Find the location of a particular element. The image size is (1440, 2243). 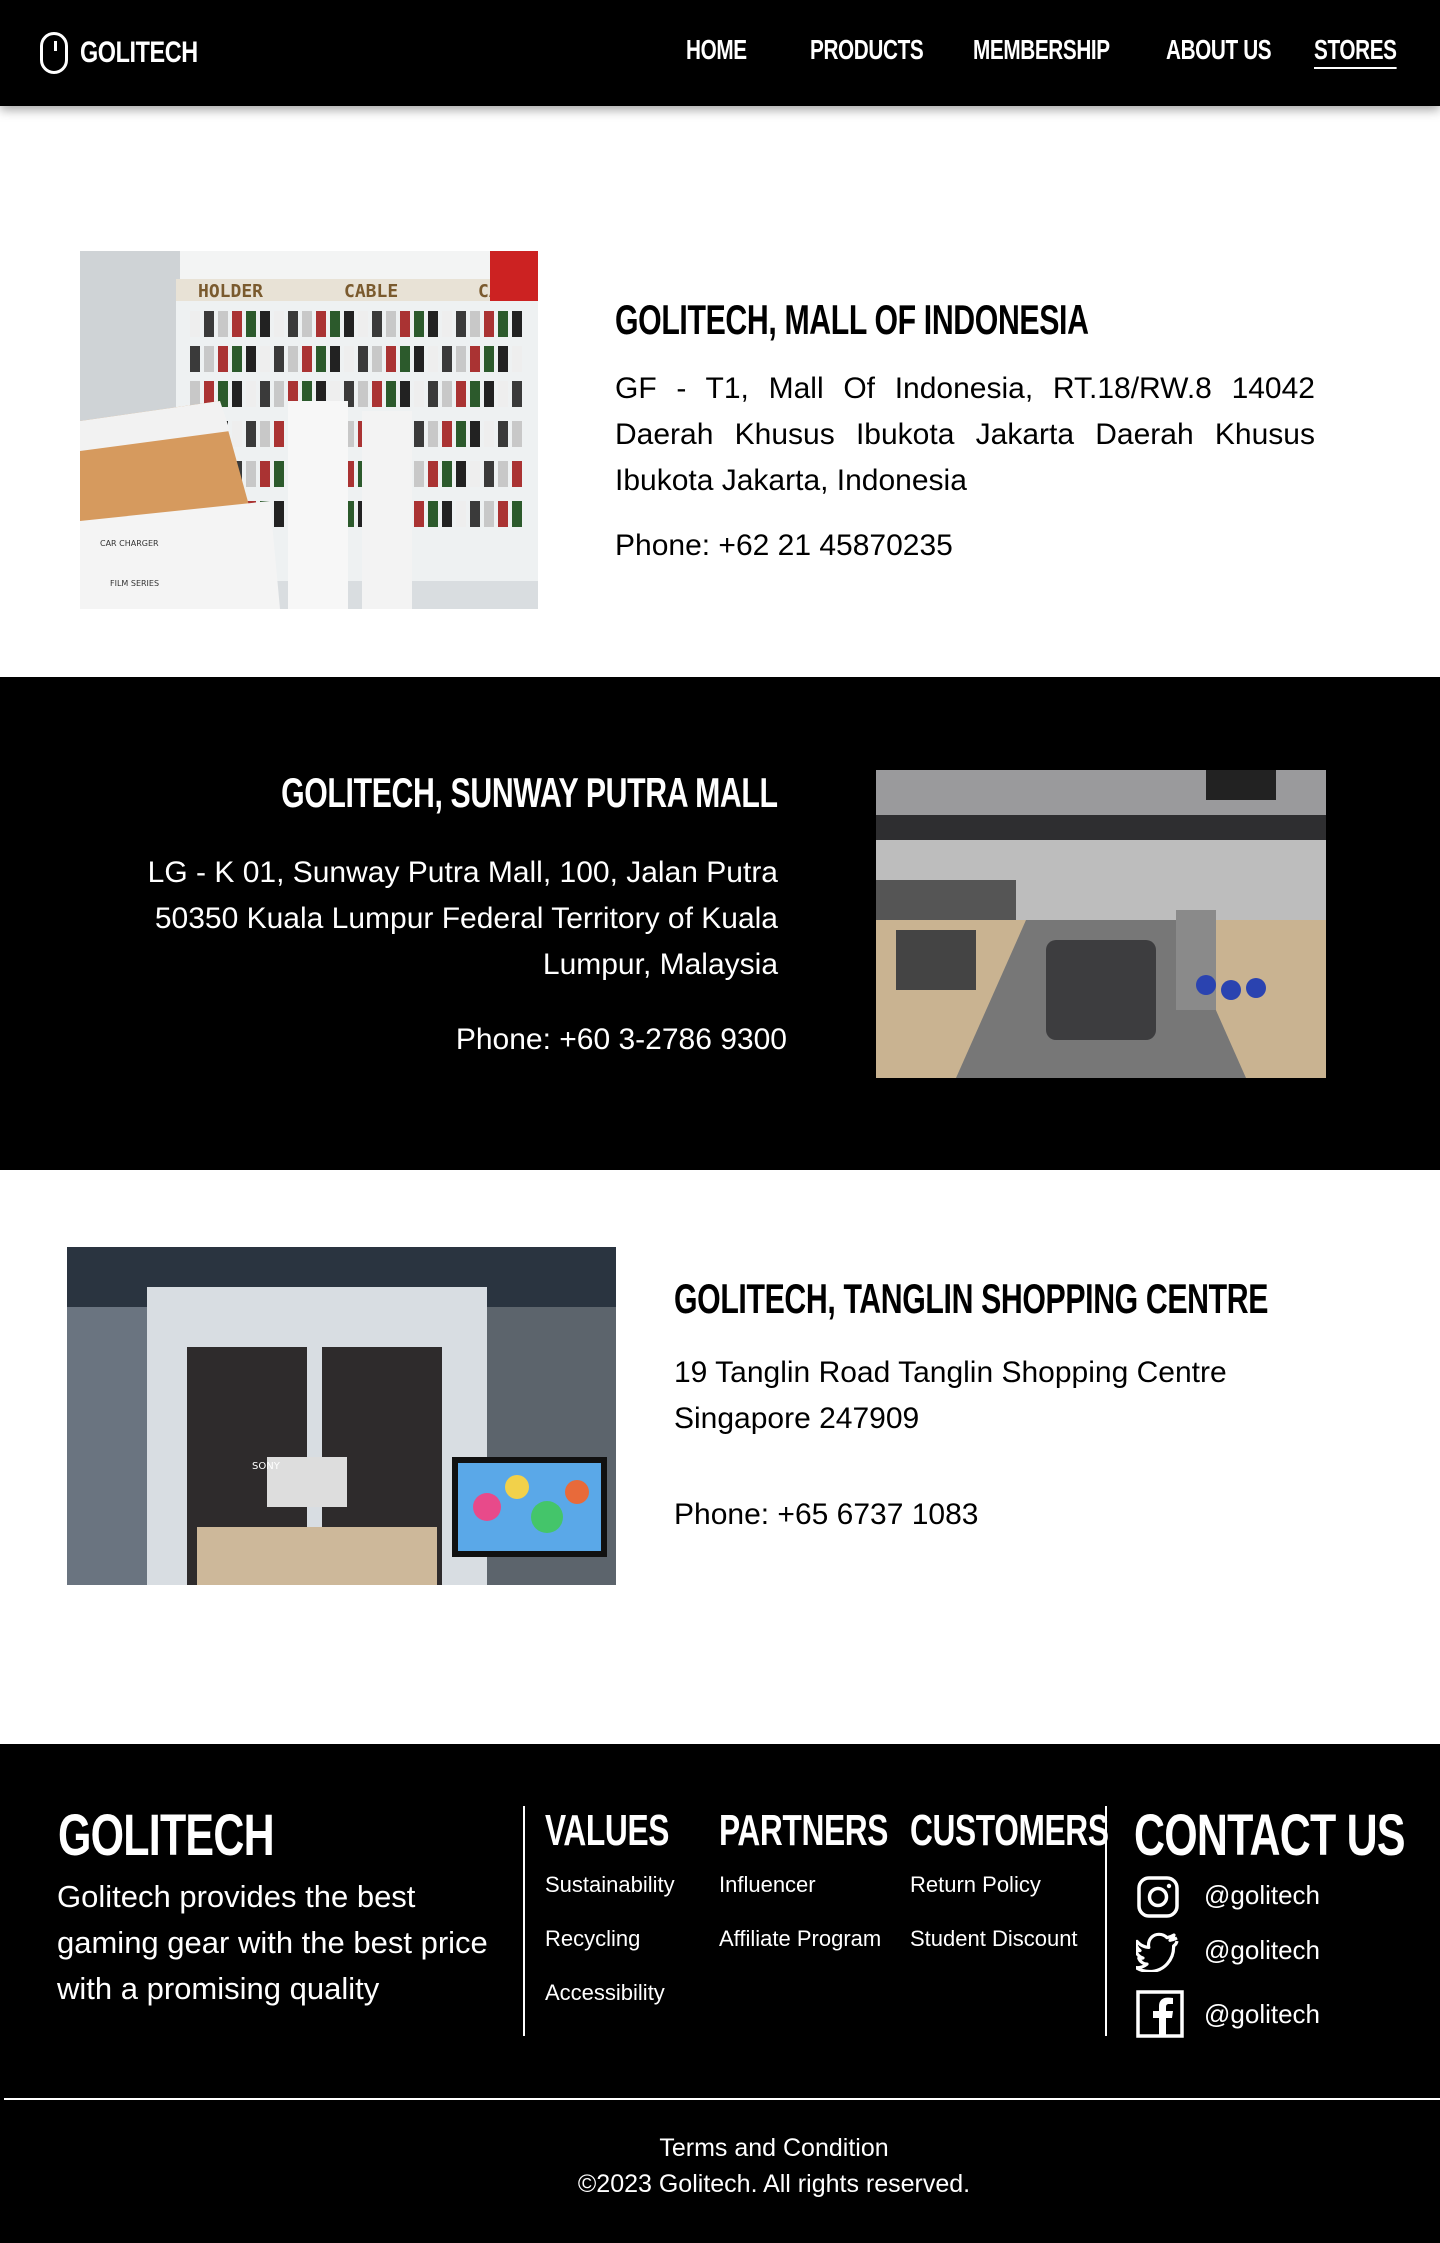

footer-link-influencer: Influencer is located at coordinates (767, 1885).